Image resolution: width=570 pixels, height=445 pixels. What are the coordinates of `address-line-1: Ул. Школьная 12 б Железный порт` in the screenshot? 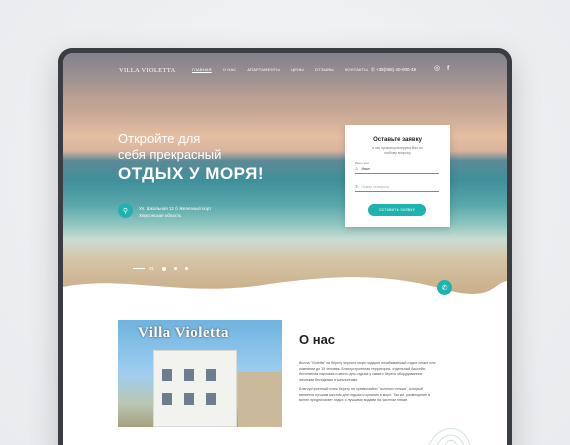 It's located at (175, 208).